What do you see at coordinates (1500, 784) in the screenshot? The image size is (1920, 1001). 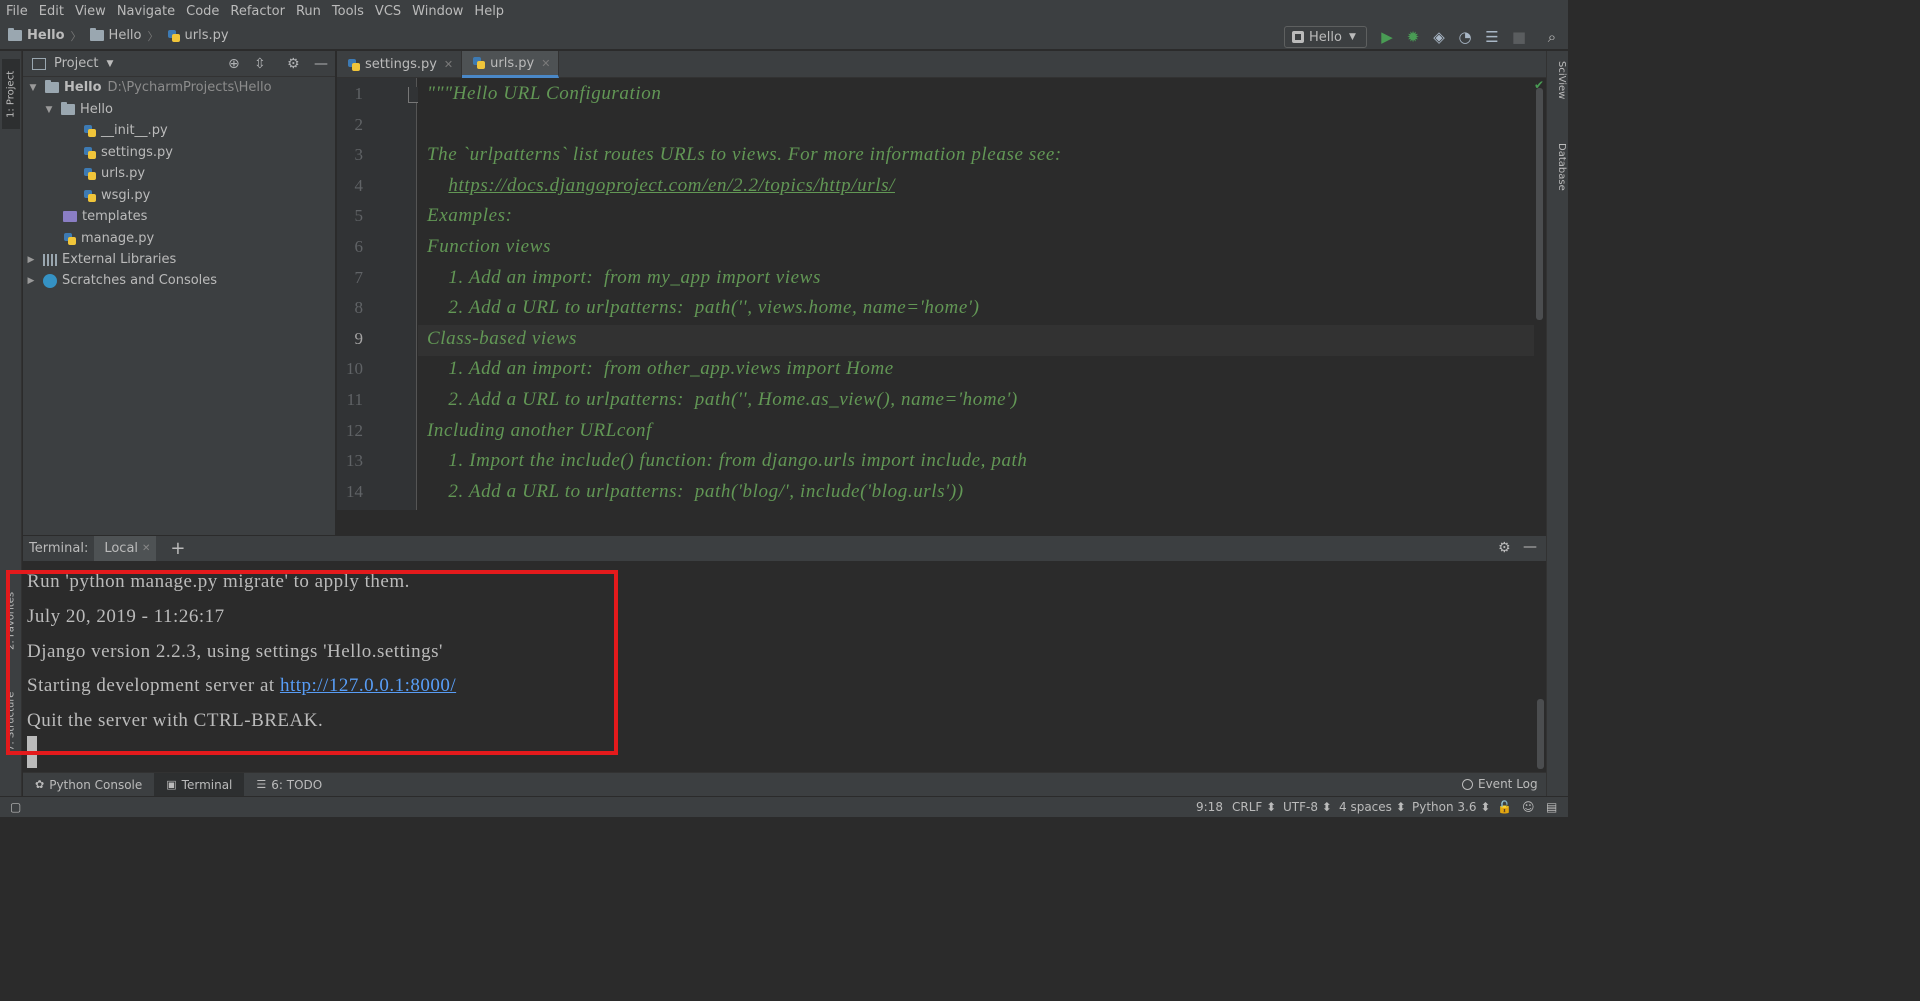 I see `event-log-button: Event Log` at bounding box center [1500, 784].